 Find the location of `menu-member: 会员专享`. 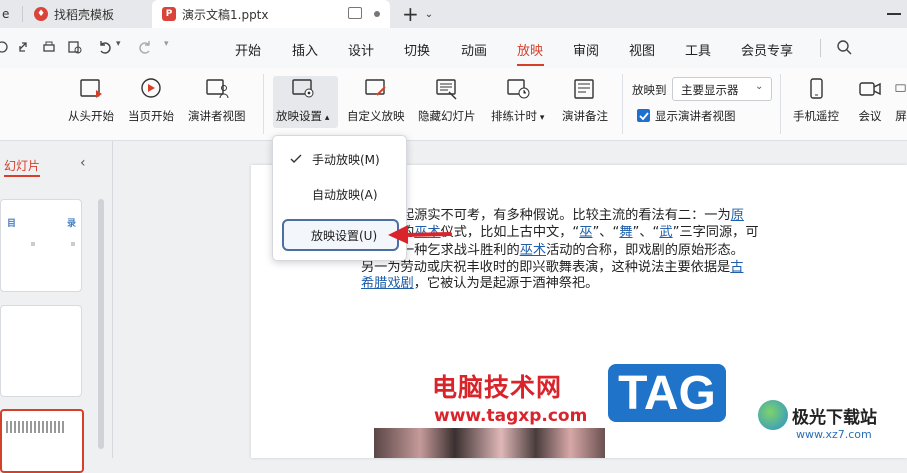

menu-member: 会员专享 is located at coordinates (767, 49).